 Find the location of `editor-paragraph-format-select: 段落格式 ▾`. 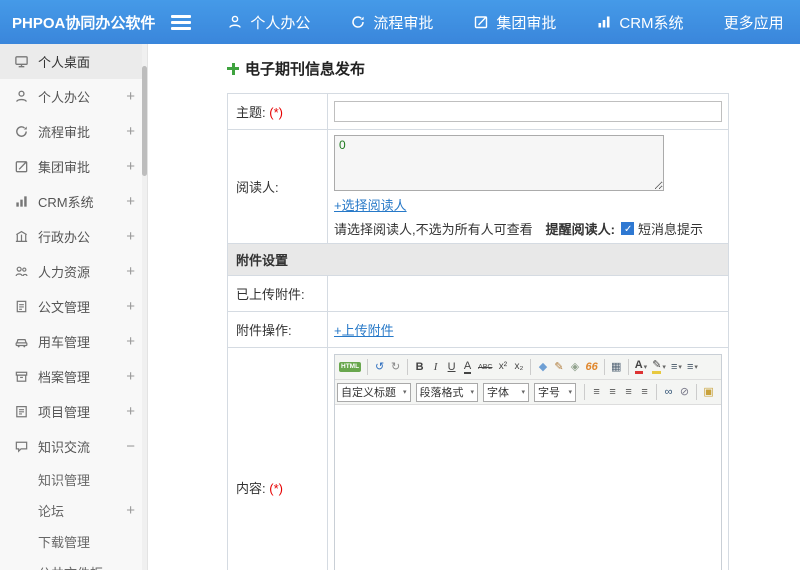

editor-paragraph-format-select: 段落格式 ▾ is located at coordinates (447, 392).